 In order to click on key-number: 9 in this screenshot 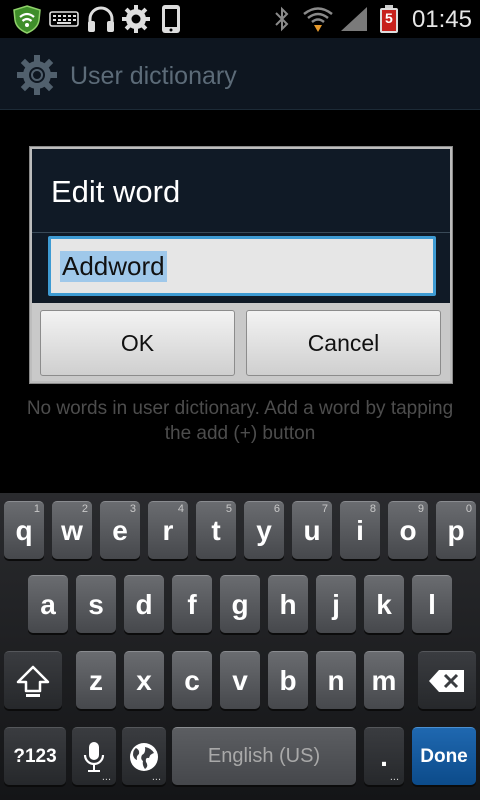, I will do `click(420, 509)`.